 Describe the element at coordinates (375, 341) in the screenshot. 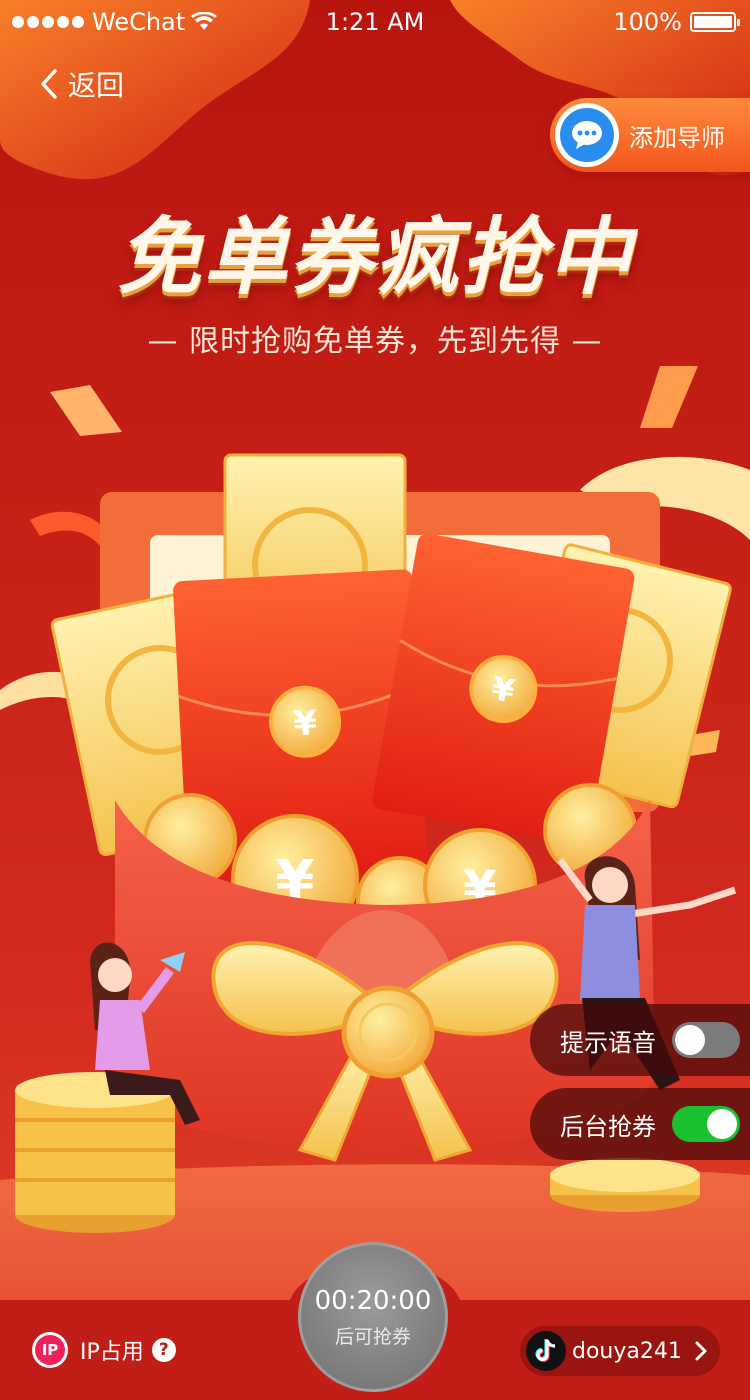

I see `page-subtitle: — 限时抢购免单券，先到先得 —` at that location.